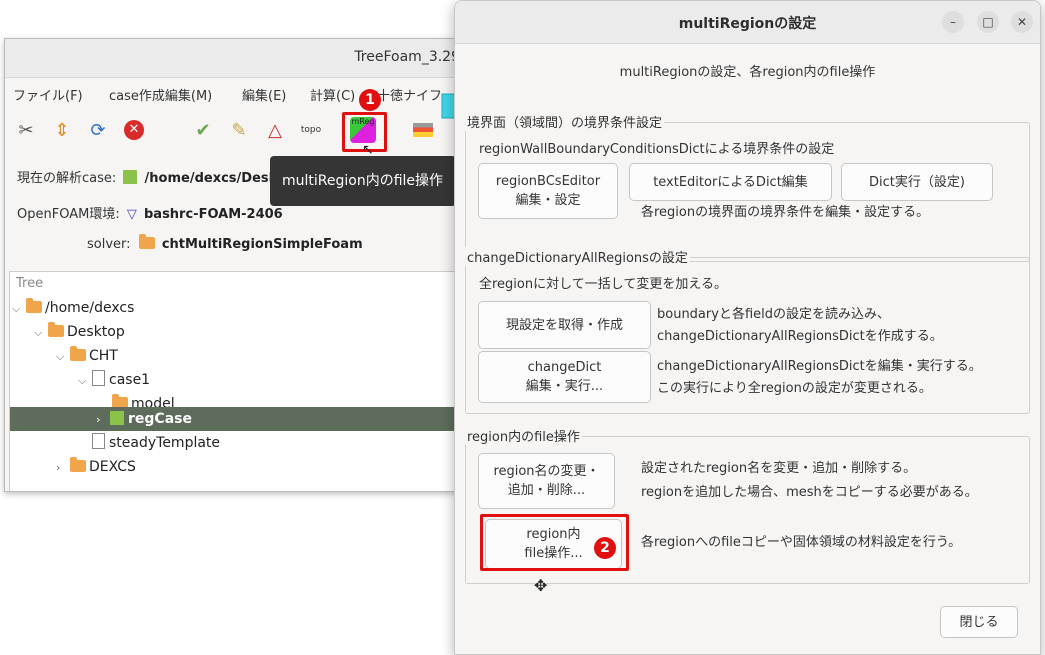  What do you see at coordinates (409, 94) in the screenshot?
I see `menu-tools: 十徳ナイフ` at bounding box center [409, 94].